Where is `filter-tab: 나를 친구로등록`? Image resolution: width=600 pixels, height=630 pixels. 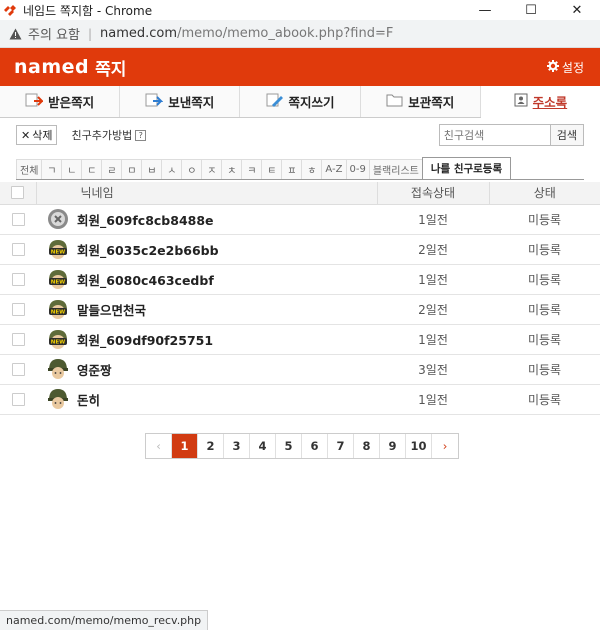 filter-tab: 나를 친구로등록 is located at coordinates (466, 168).